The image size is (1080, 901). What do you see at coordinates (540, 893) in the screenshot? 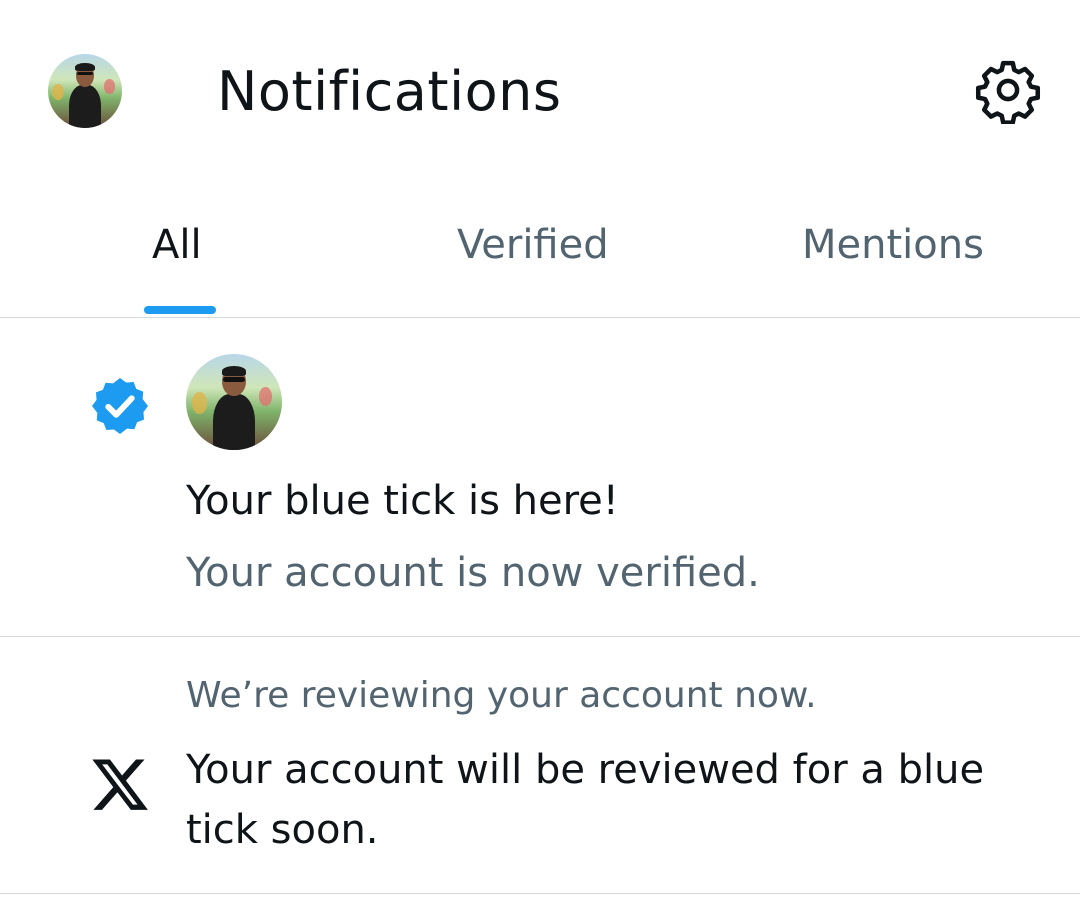
I see `bottom-divider` at bounding box center [540, 893].